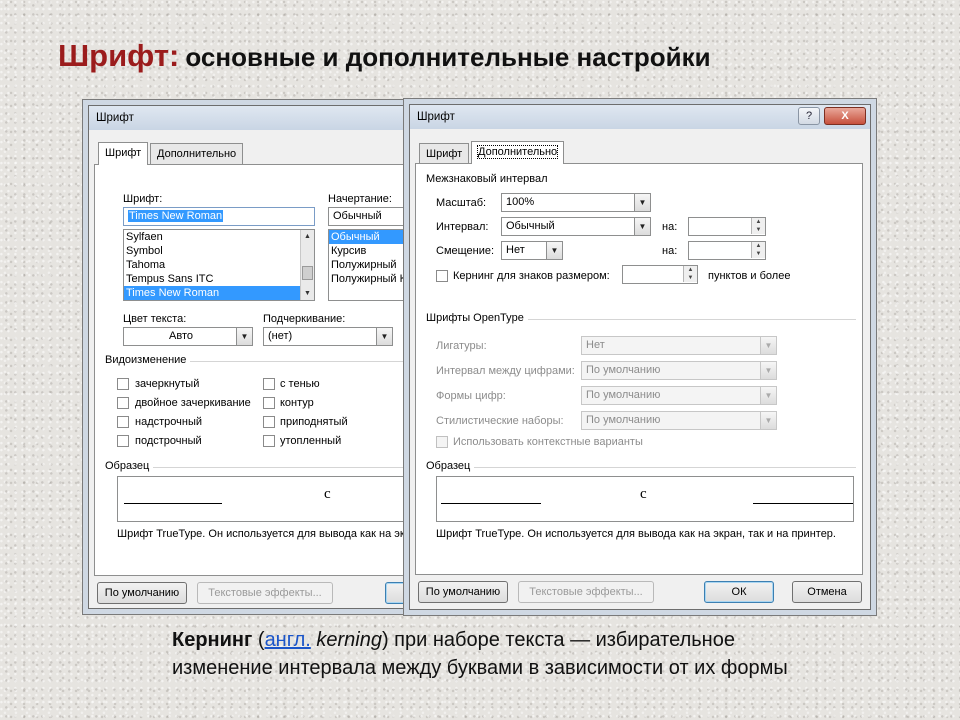 The width and height of the screenshot is (960, 720). Describe the element at coordinates (739, 592) in the screenshot. I see `ok-button: ОК` at that location.